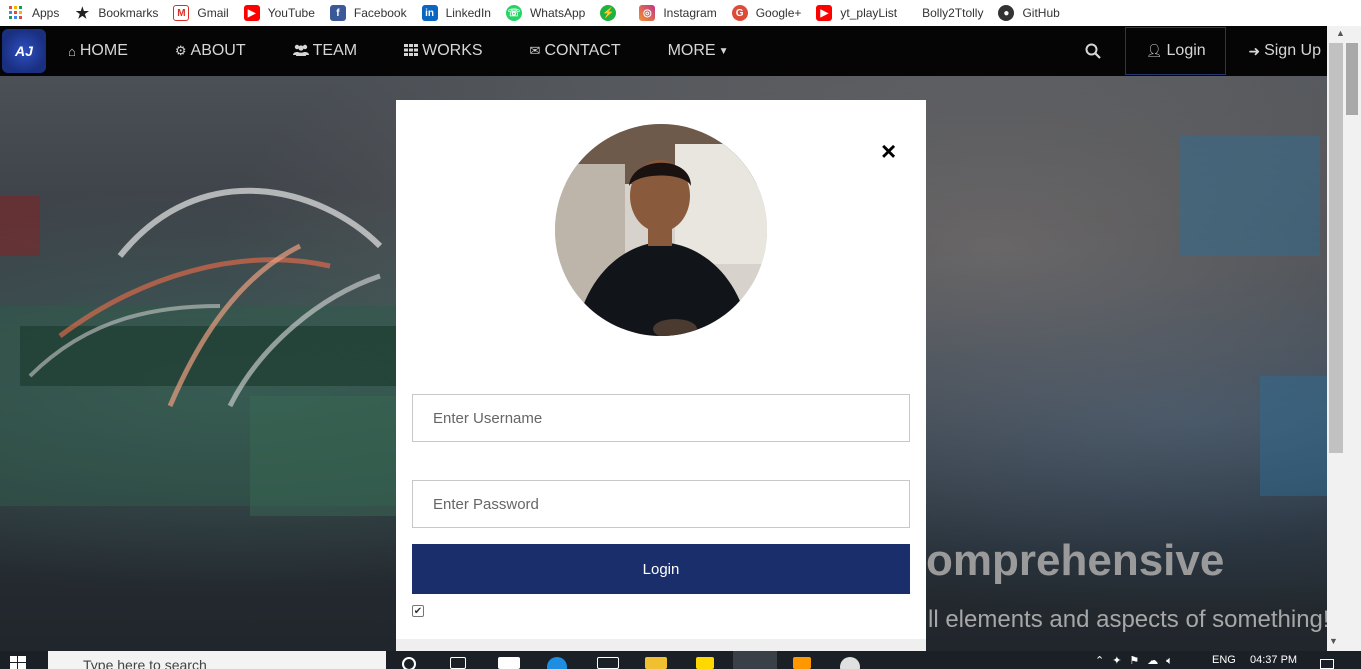 The image size is (1361, 669). Describe the element at coordinates (513, 13) in the screenshot. I see `whatsapp-icon: ☏` at that location.